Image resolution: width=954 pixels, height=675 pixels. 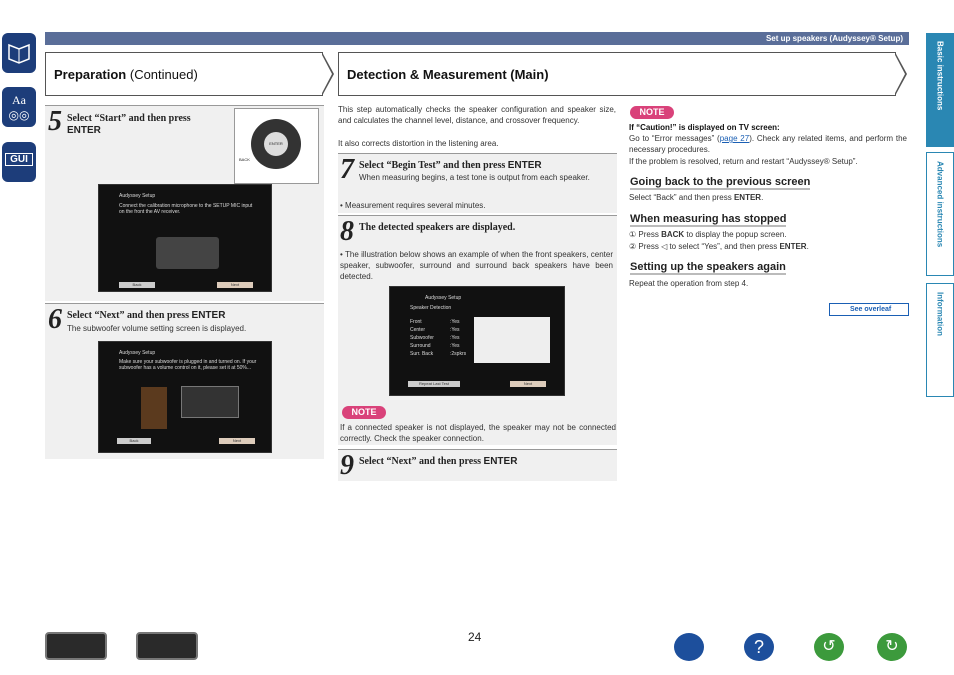 What do you see at coordinates (704, 127) in the screenshot?
I see `caution-title: If “Caution!” is displayed on TV screen:` at bounding box center [704, 127].